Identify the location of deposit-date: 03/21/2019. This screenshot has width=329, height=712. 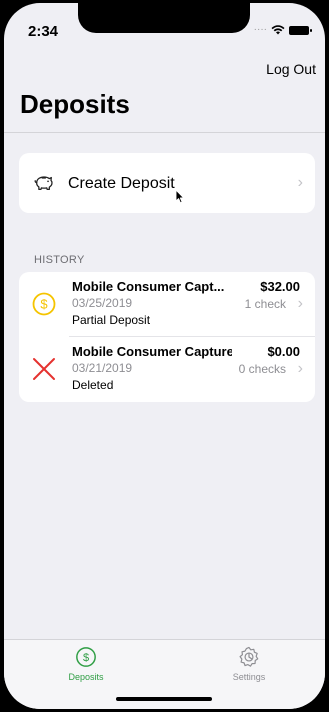
(102, 368).